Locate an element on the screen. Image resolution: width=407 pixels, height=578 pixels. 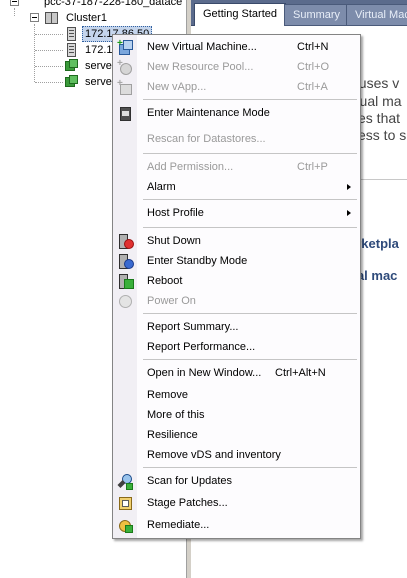
menu-item-shortcut: Ctrl+A is located at coordinates (312, 87).